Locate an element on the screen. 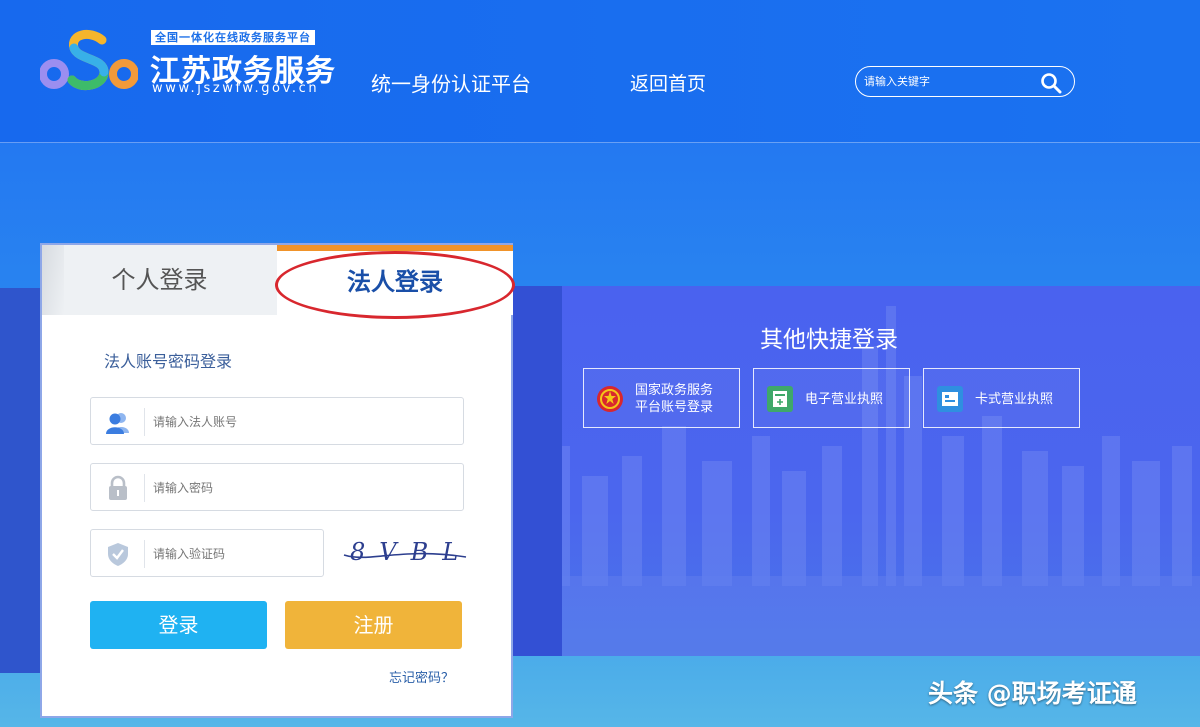  search-box is located at coordinates (965, 81).